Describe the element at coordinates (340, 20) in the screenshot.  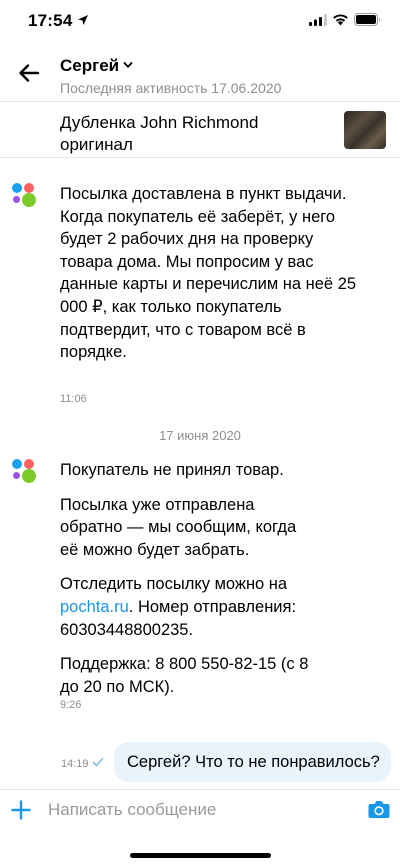
I see `wifi-icon` at that location.